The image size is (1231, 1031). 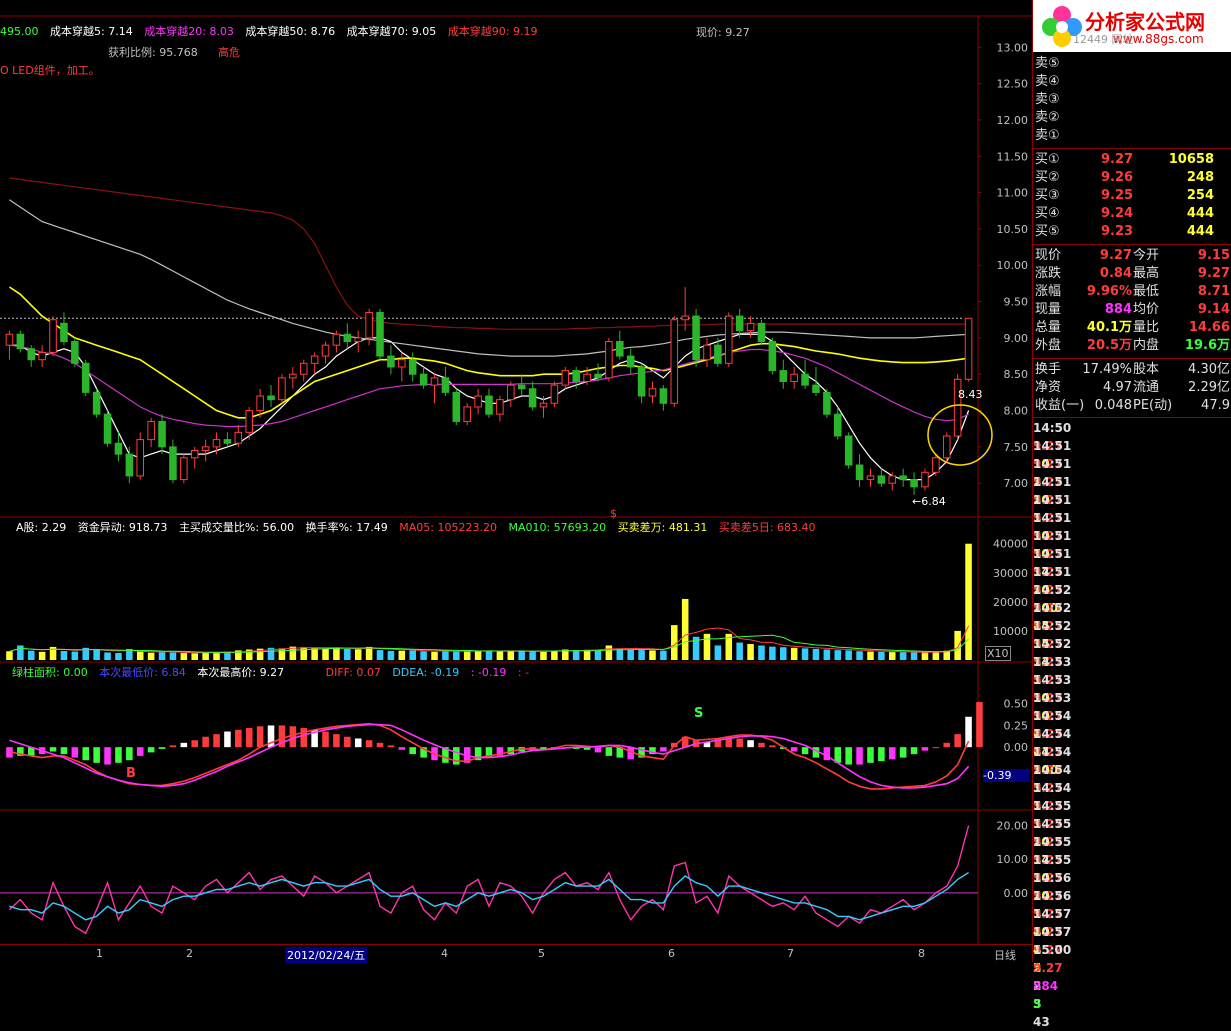 What do you see at coordinates (189, 31) in the screenshot?
I see `info-ma20: 成本穿越20: 8.03` at bounding box center [189, 31].